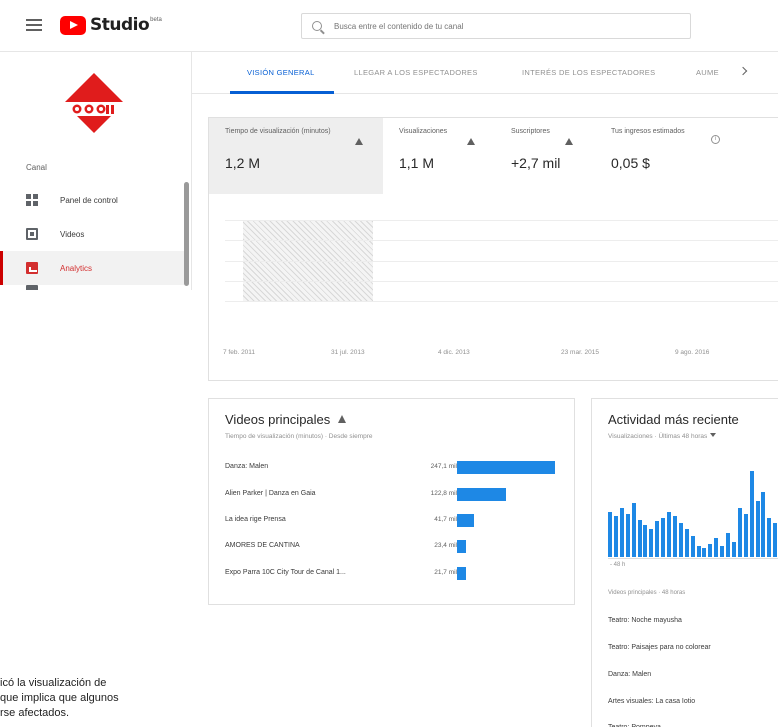 Image resolution: width=778 pixels, height=727 pixels. Describe the element at coordinates (647, 593) in the screenshot. I see `recent-videos-subtitle: Videos principales · 48 horas` at that location.